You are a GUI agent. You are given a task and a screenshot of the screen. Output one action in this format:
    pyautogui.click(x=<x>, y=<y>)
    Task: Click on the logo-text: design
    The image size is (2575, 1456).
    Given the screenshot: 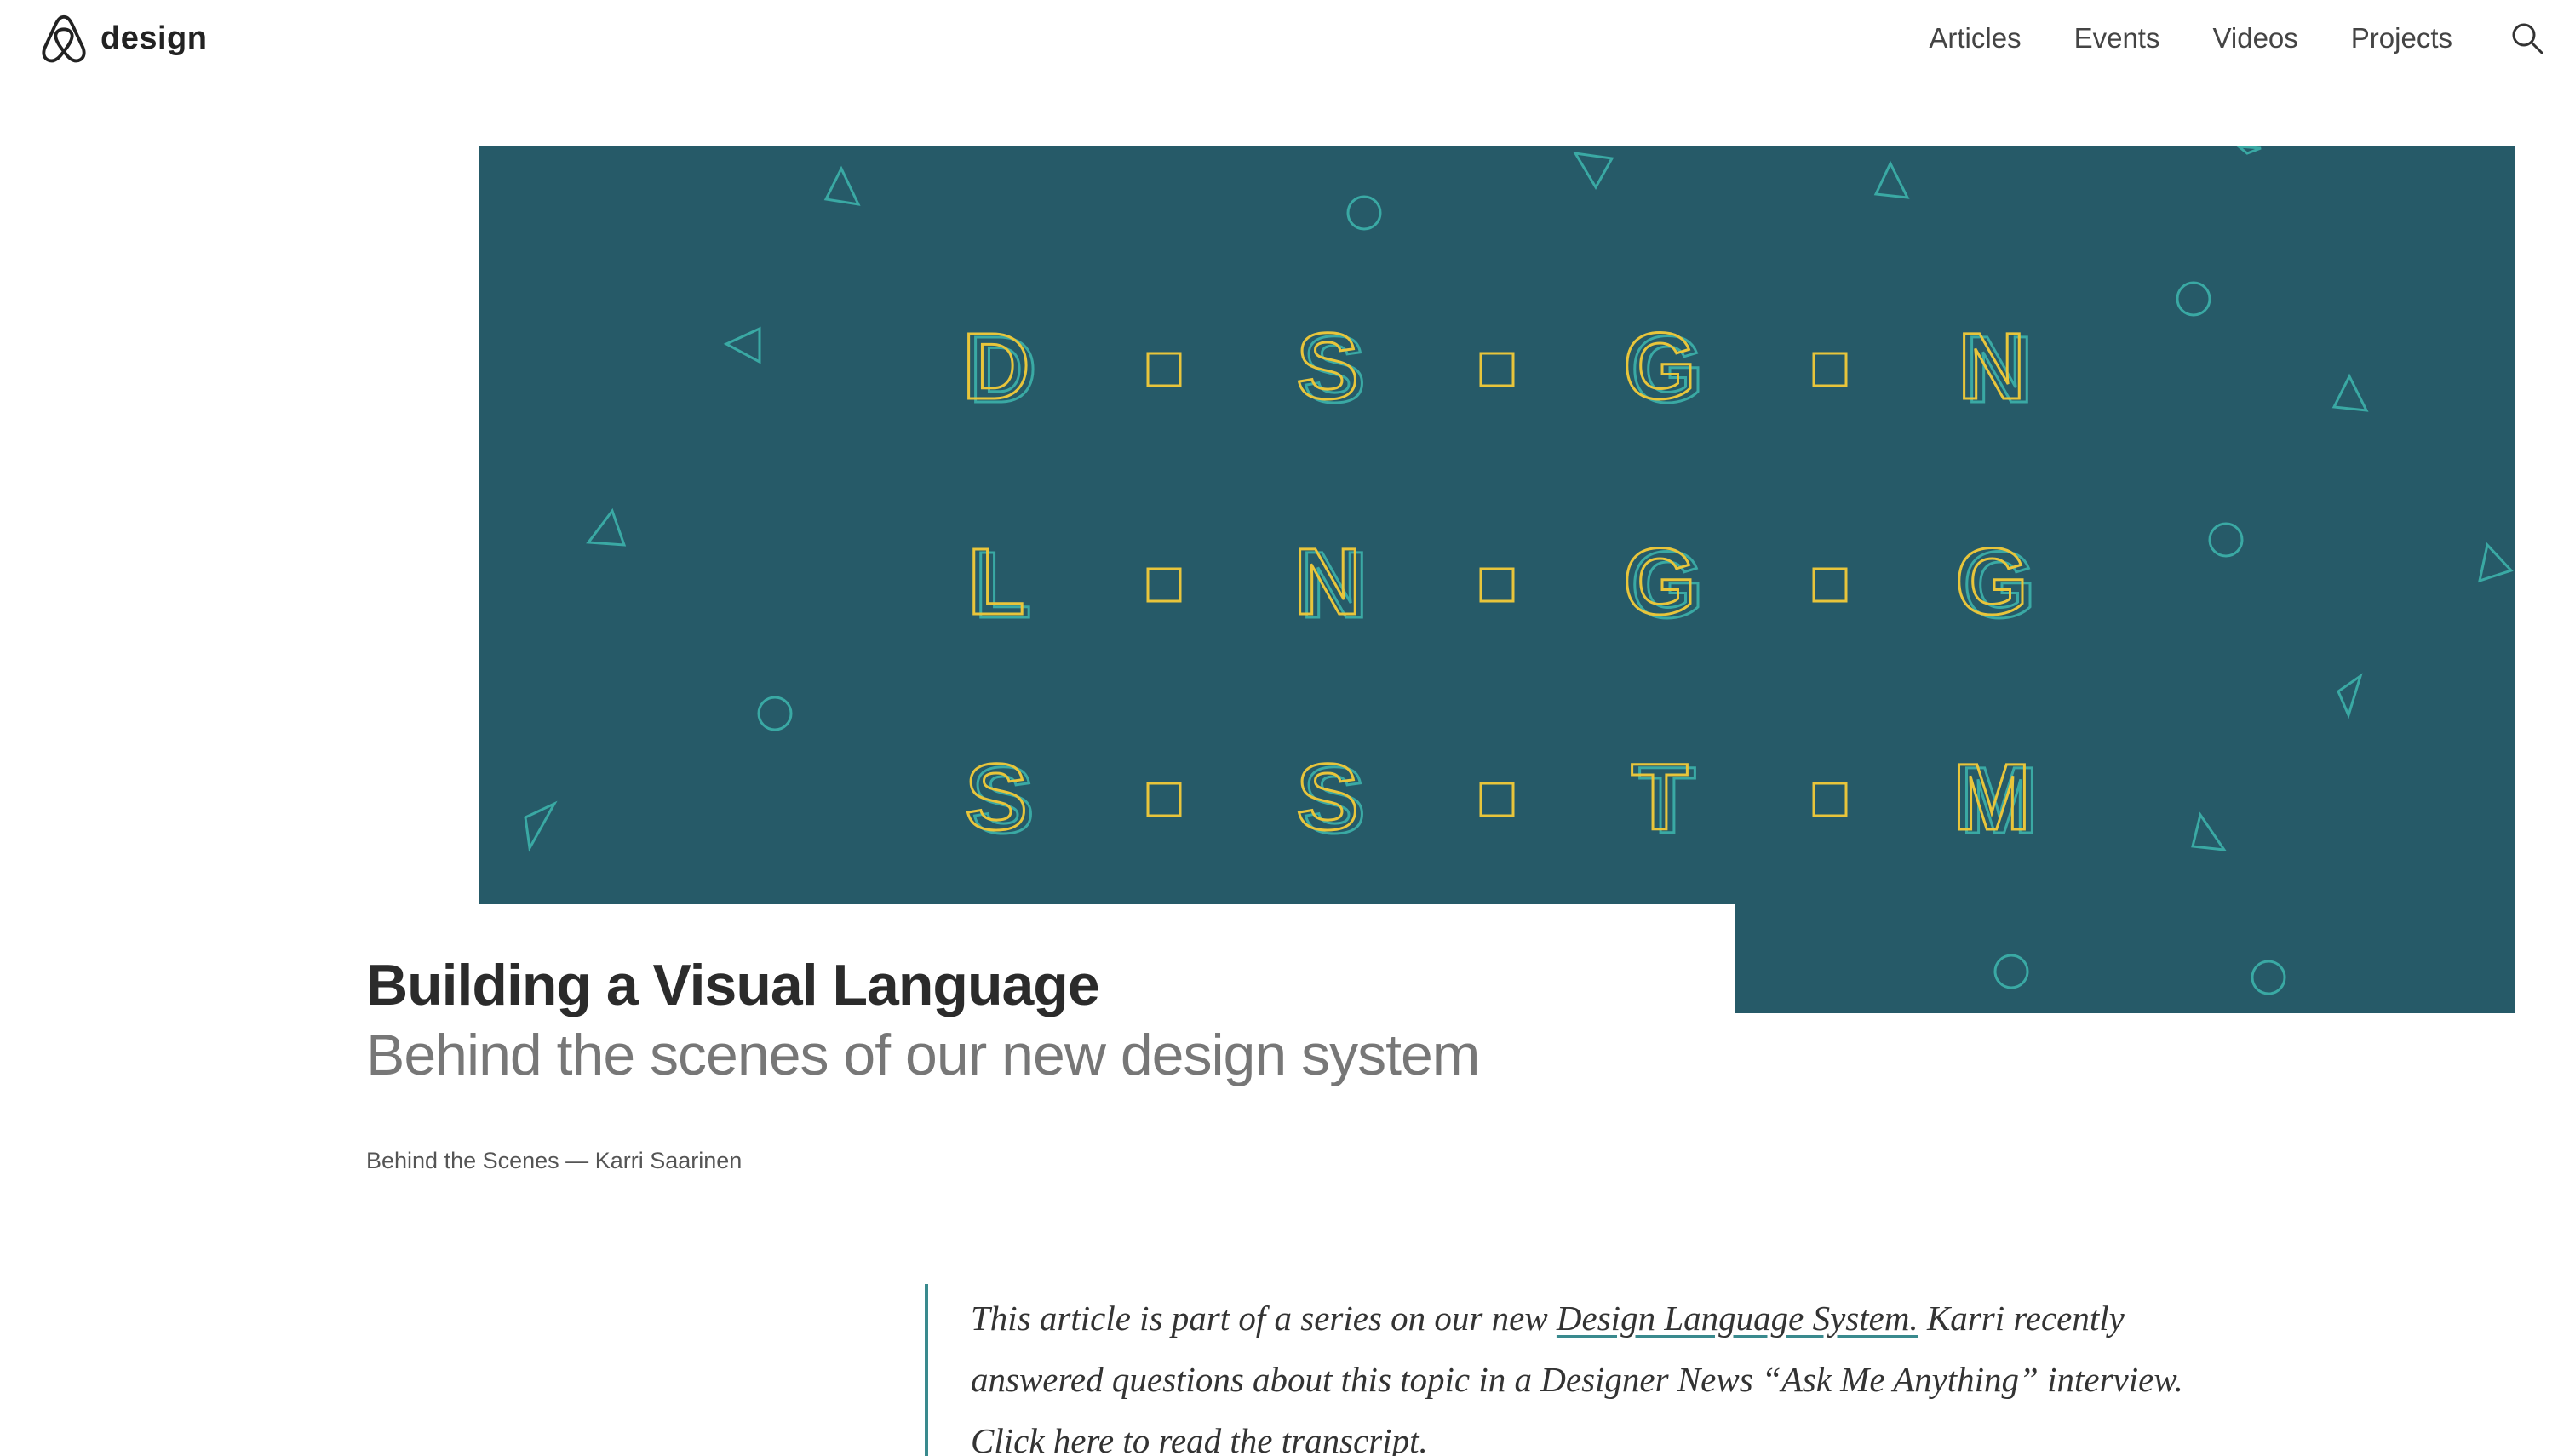 What is the action you would take?
    pyautogui.click(x=154, y=38)
    